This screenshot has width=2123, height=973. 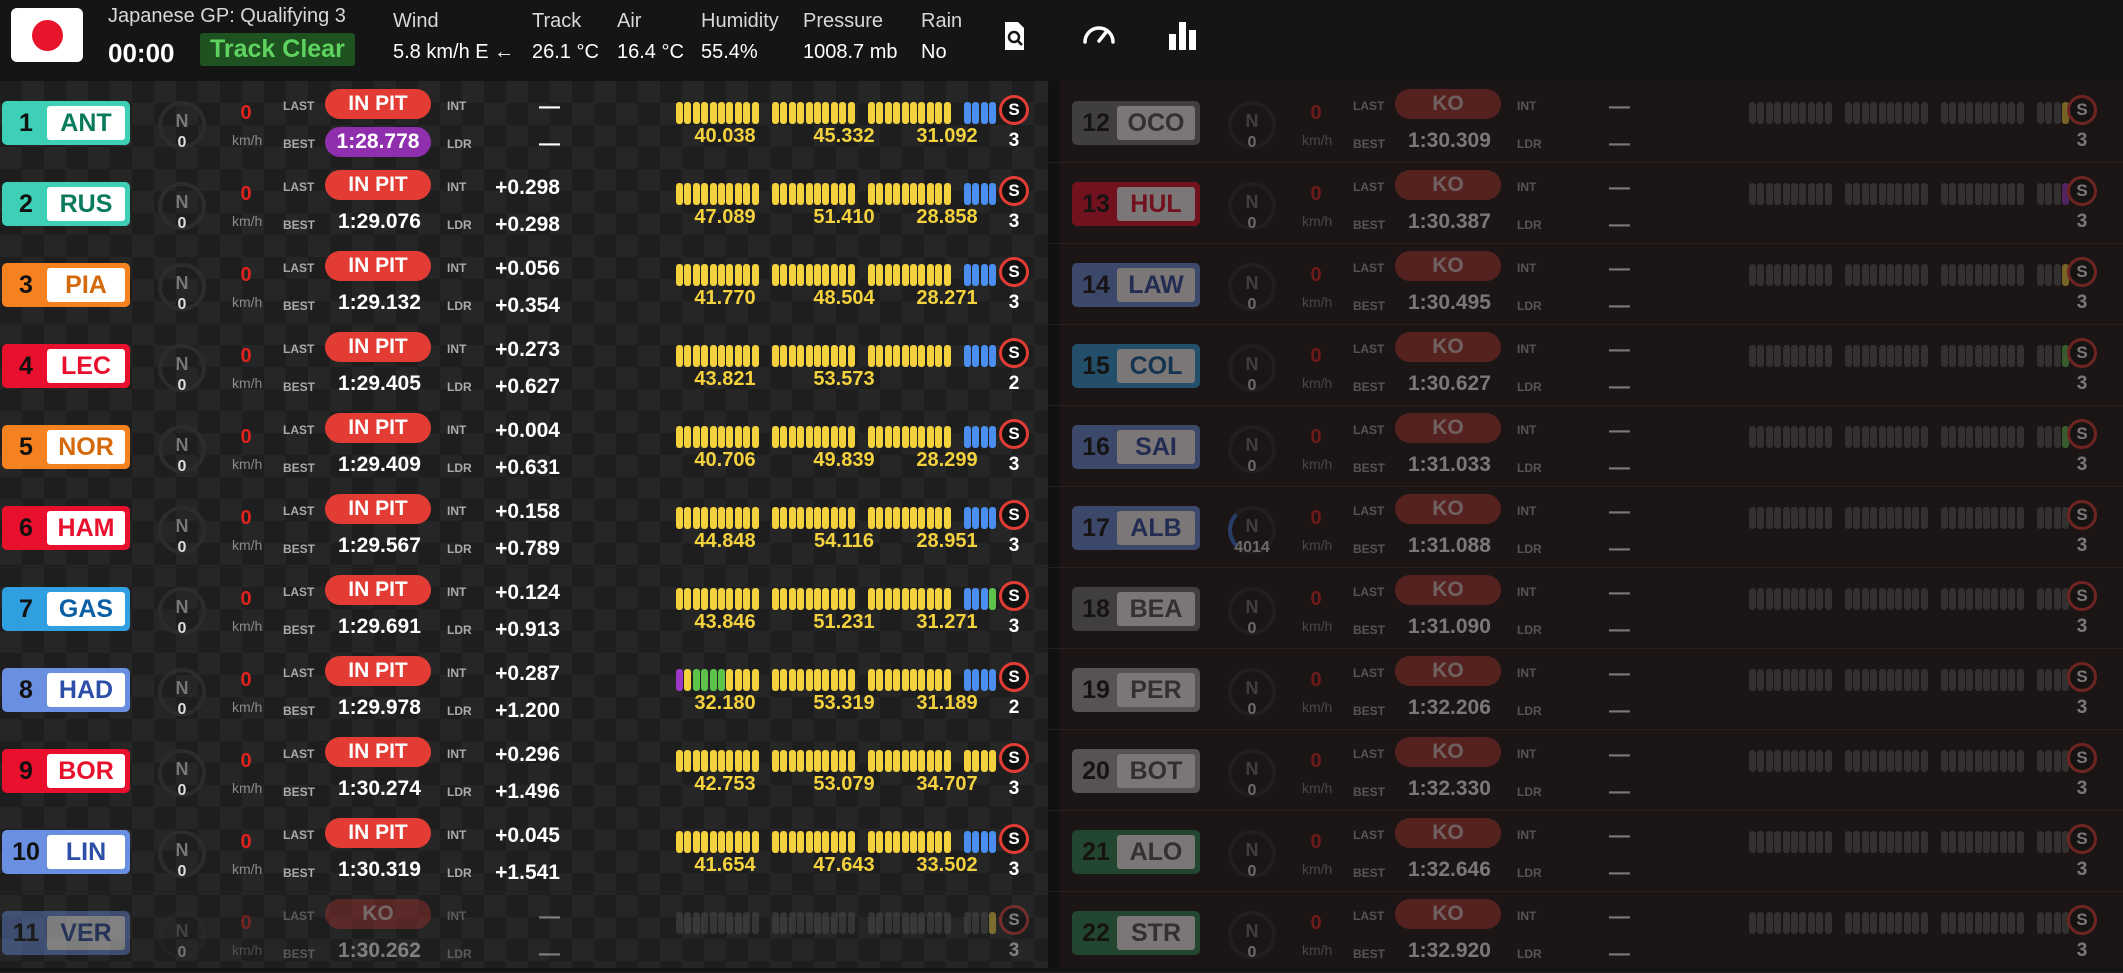 What do you see at coordinates (2082, 920) in the screenshot?
I see `tyre-compound-icon: S` at bounding box center [2082, 920].